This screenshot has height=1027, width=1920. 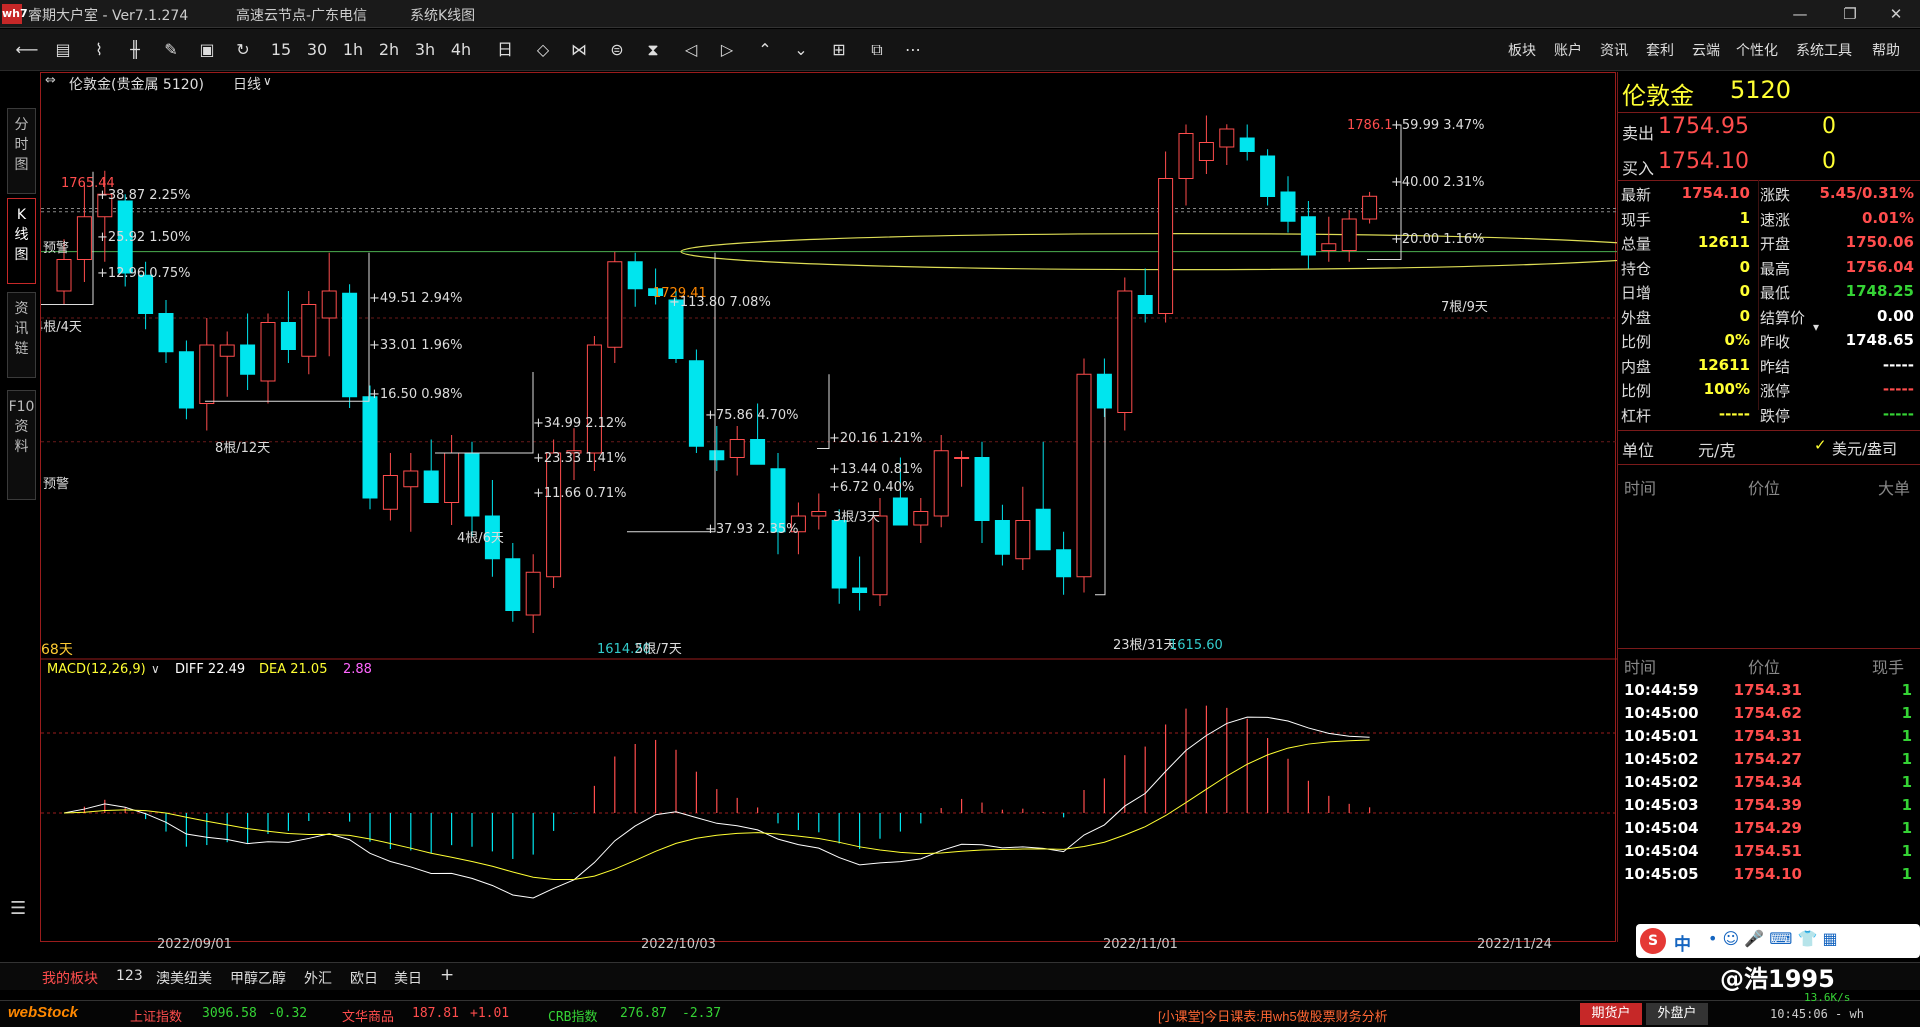 I want to click on menu-news: 资讯, so click(x=1614, y=50).